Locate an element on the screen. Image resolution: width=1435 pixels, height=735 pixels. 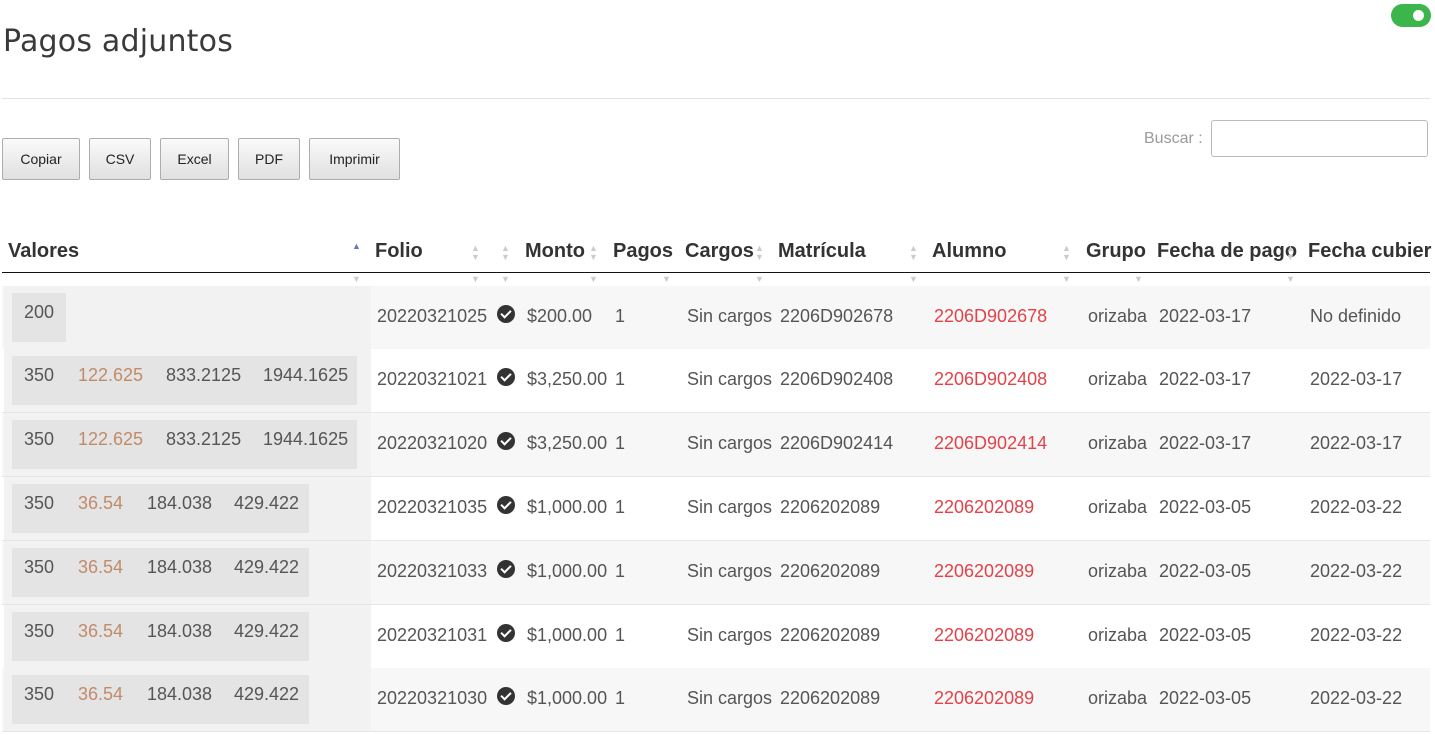
monto-cell: $1,000.00 is located at coordinates (567, 698).